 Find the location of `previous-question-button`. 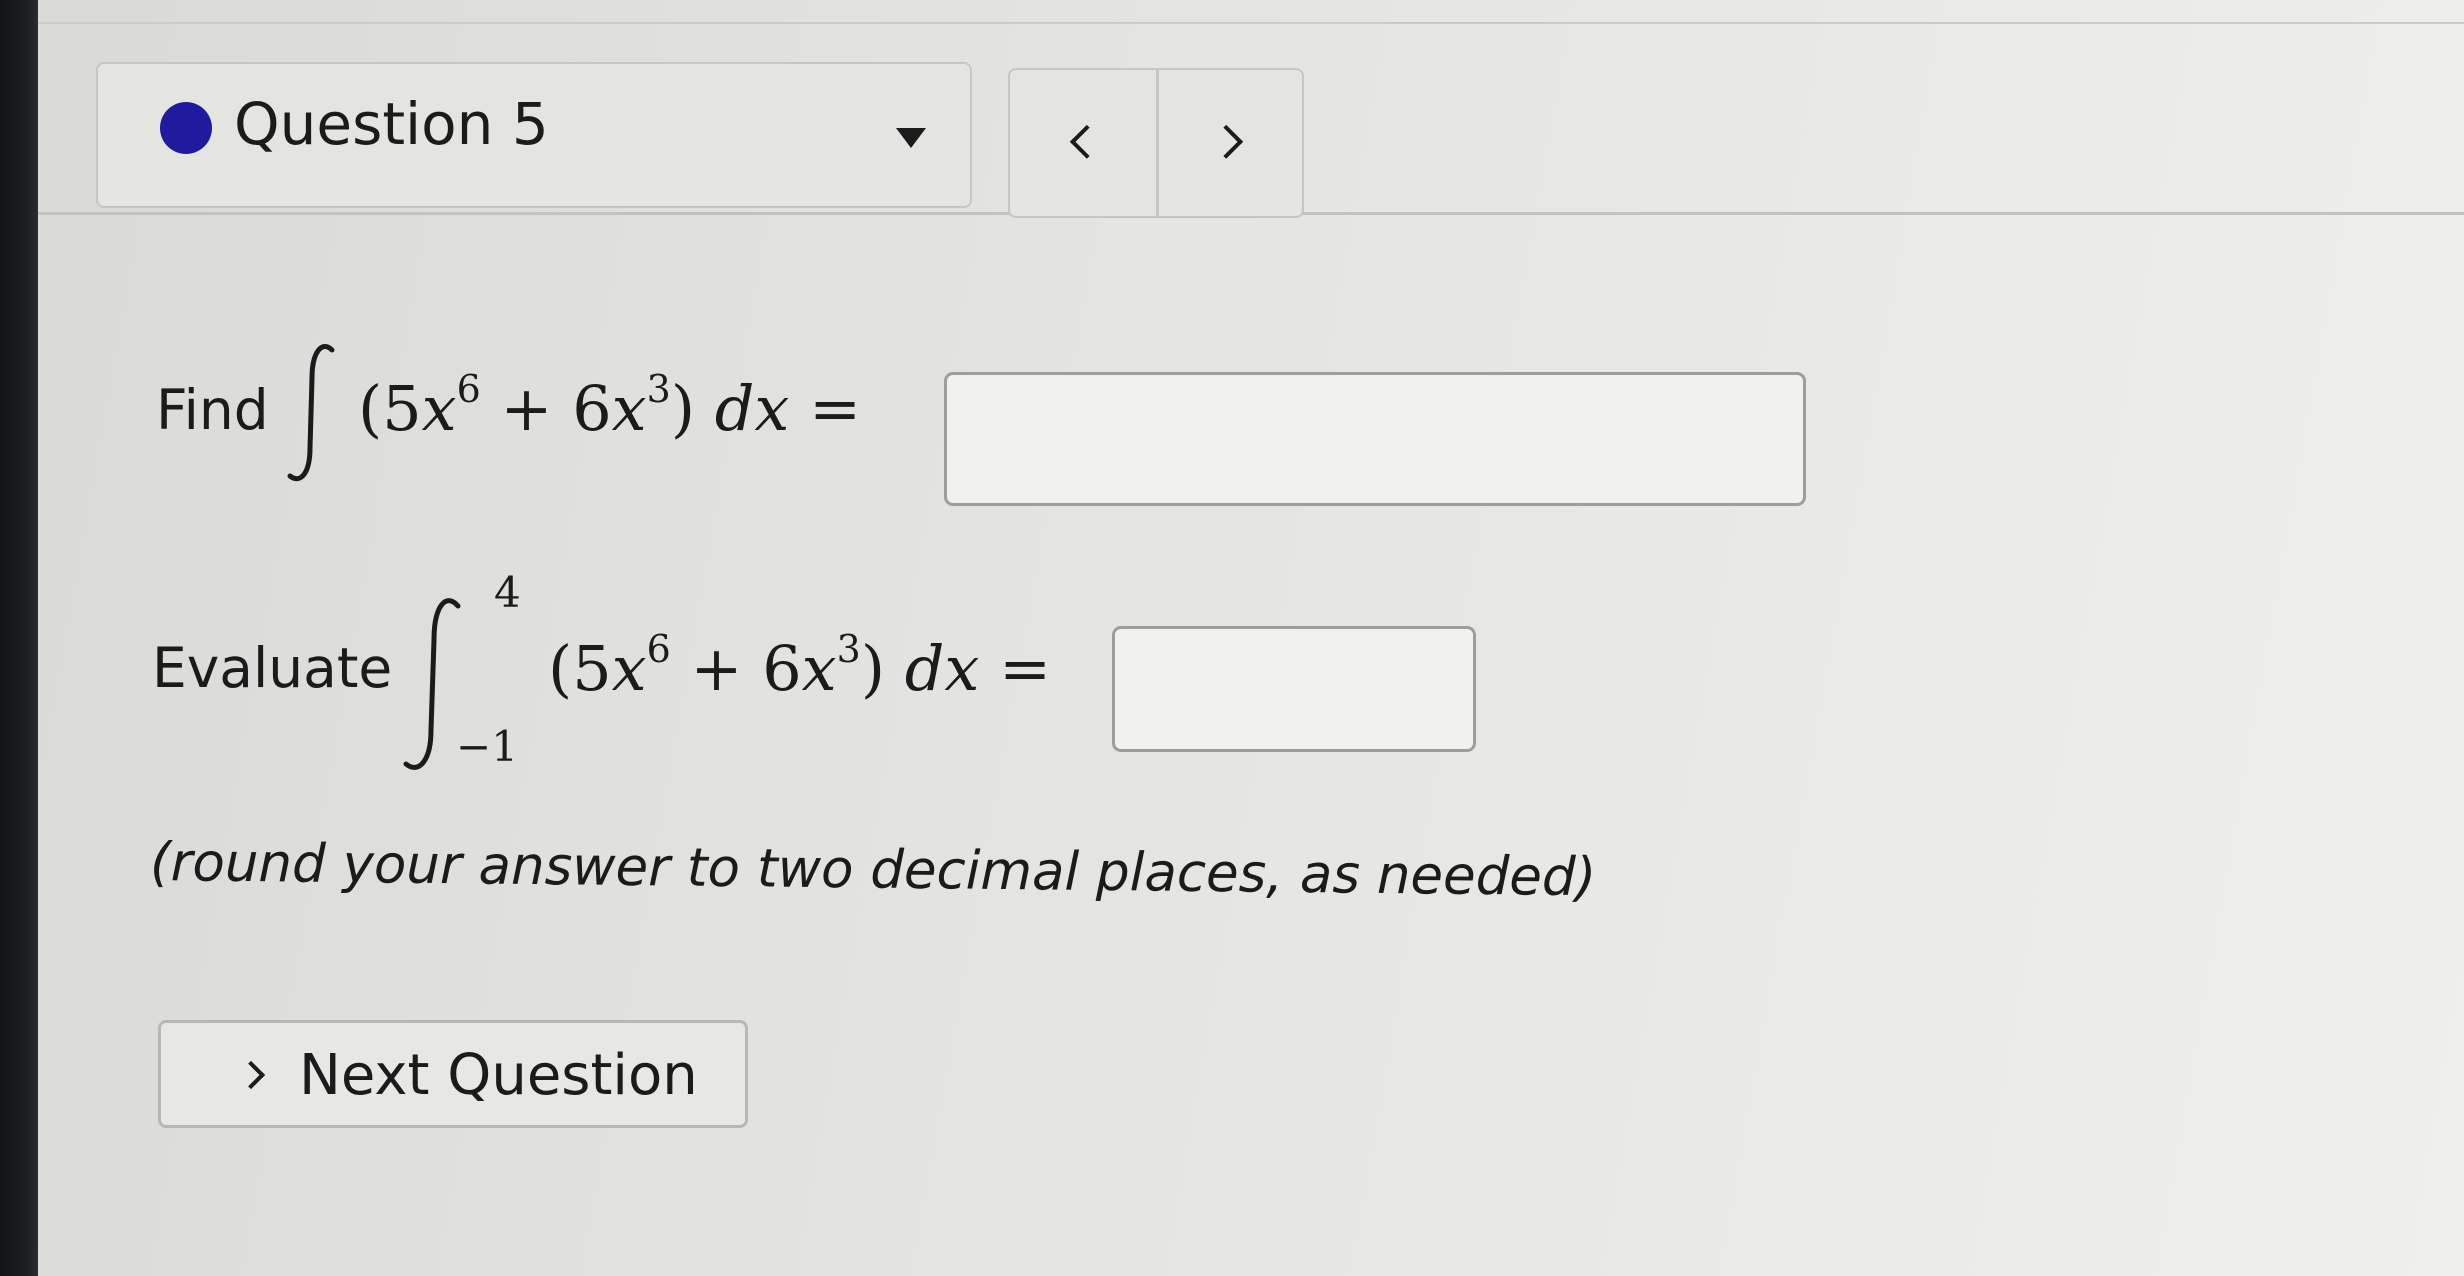

previous-question-button is located at coordinates (1082, 143).